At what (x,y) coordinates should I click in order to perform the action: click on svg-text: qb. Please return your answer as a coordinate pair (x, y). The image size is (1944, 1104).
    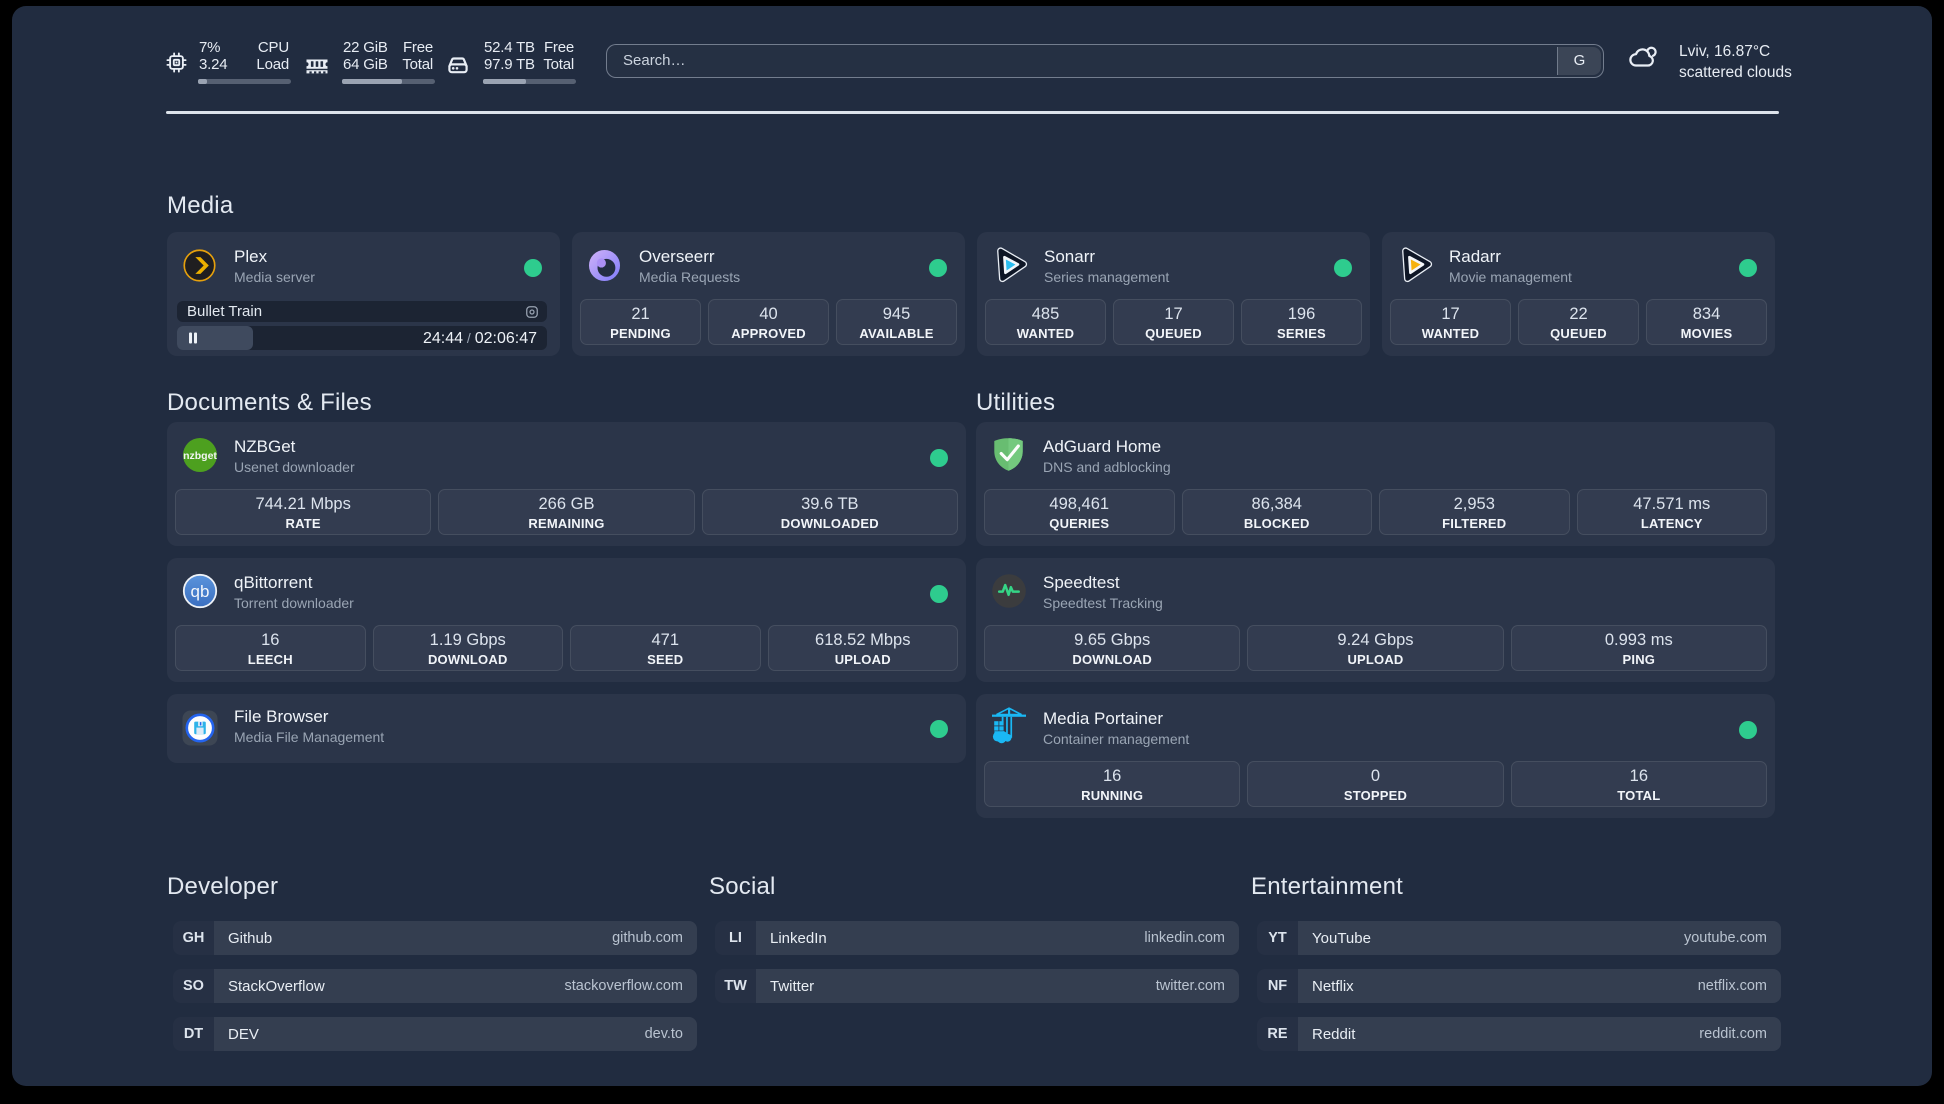
    Looking at the image, I should click on (200, 591).